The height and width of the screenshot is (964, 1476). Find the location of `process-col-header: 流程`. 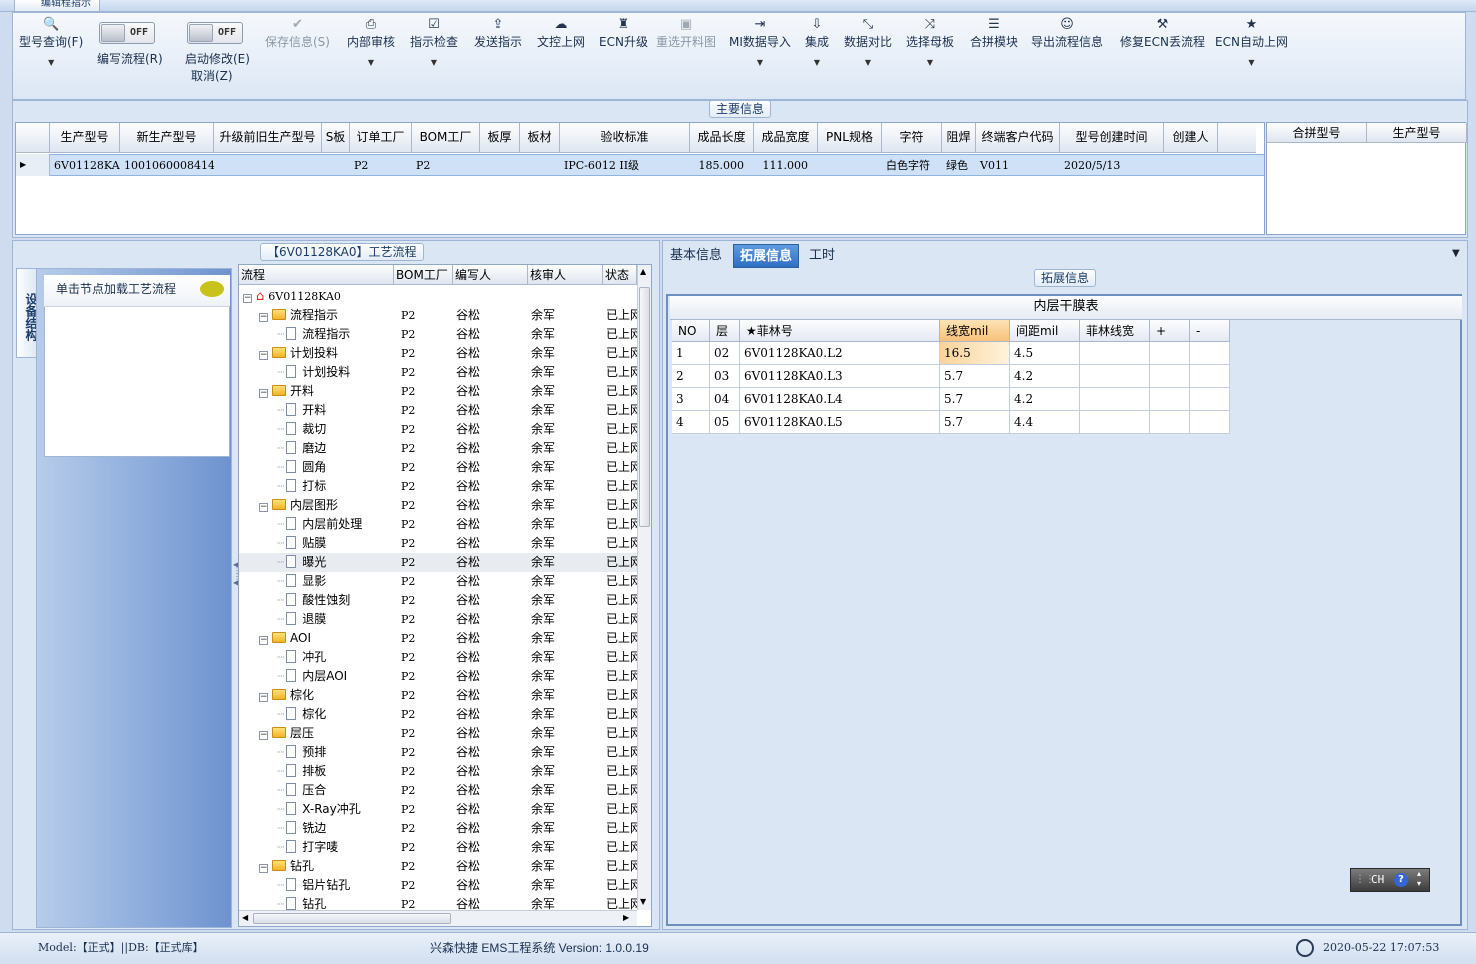

process-col-header: 流程 is located at coordinates (316, 275).